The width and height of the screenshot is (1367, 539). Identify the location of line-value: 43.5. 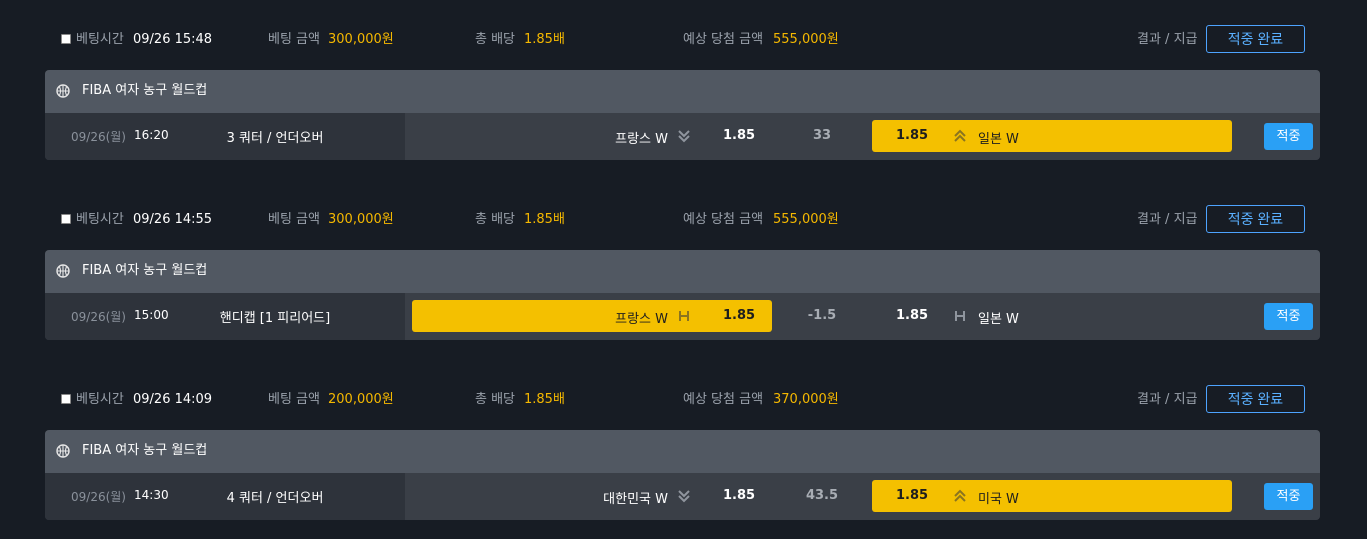
(822, 495).